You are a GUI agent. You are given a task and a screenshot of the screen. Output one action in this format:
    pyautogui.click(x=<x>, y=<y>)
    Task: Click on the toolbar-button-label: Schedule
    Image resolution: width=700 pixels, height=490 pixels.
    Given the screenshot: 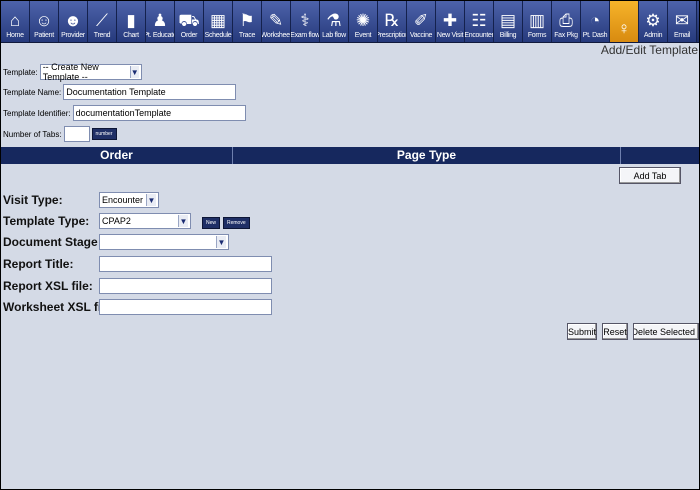 What is the action you would take?
    pyautogui.click(x=218, y=35)
    